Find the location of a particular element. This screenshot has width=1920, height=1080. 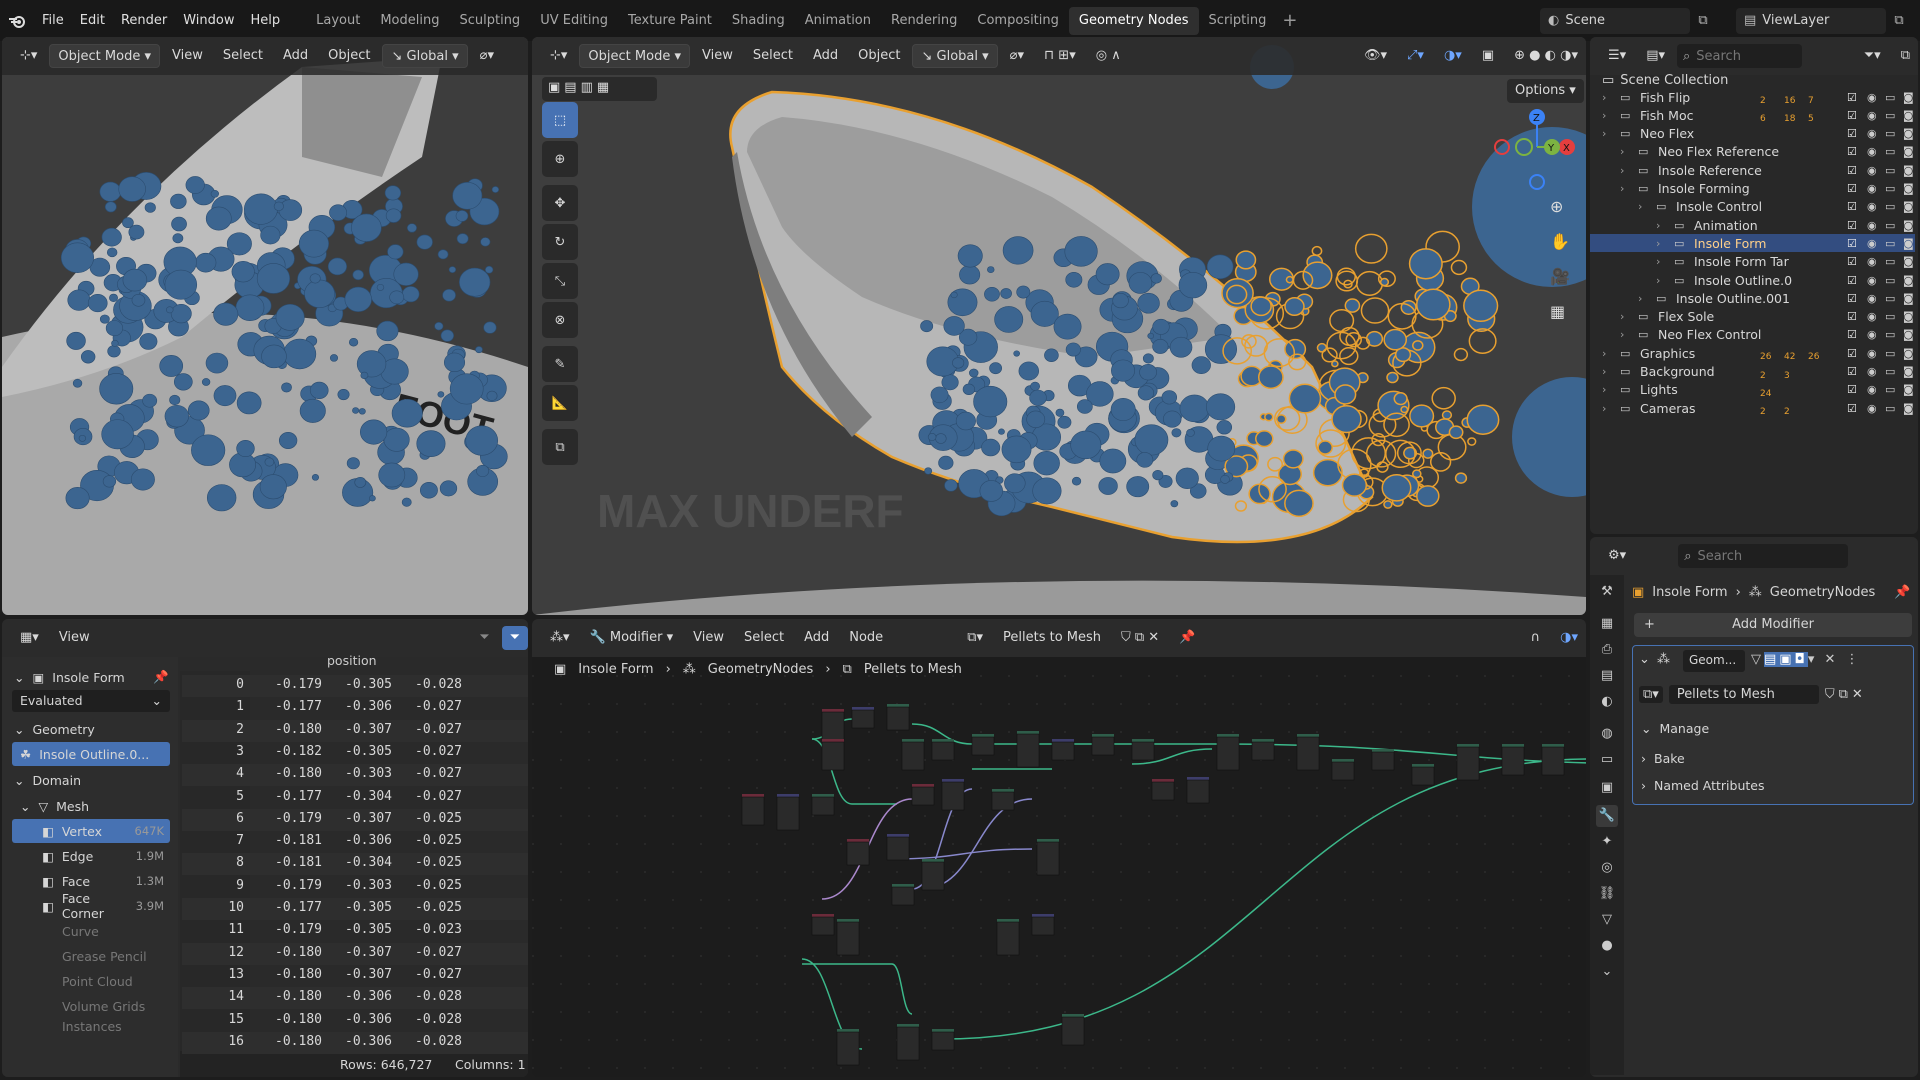

object-row: ⌄ ▣ Insole Form 📌 is located at coordinates (89, 677).